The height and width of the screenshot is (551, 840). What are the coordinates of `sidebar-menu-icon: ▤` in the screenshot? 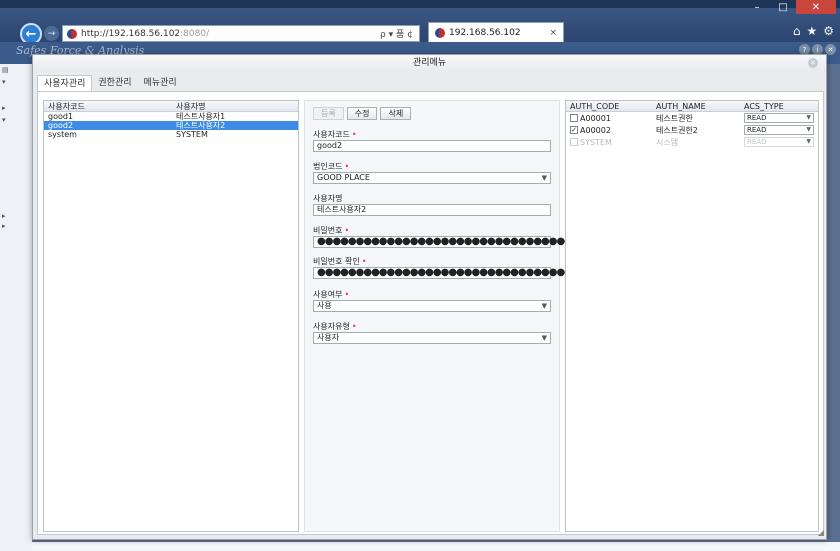 It's located at (5, 70).